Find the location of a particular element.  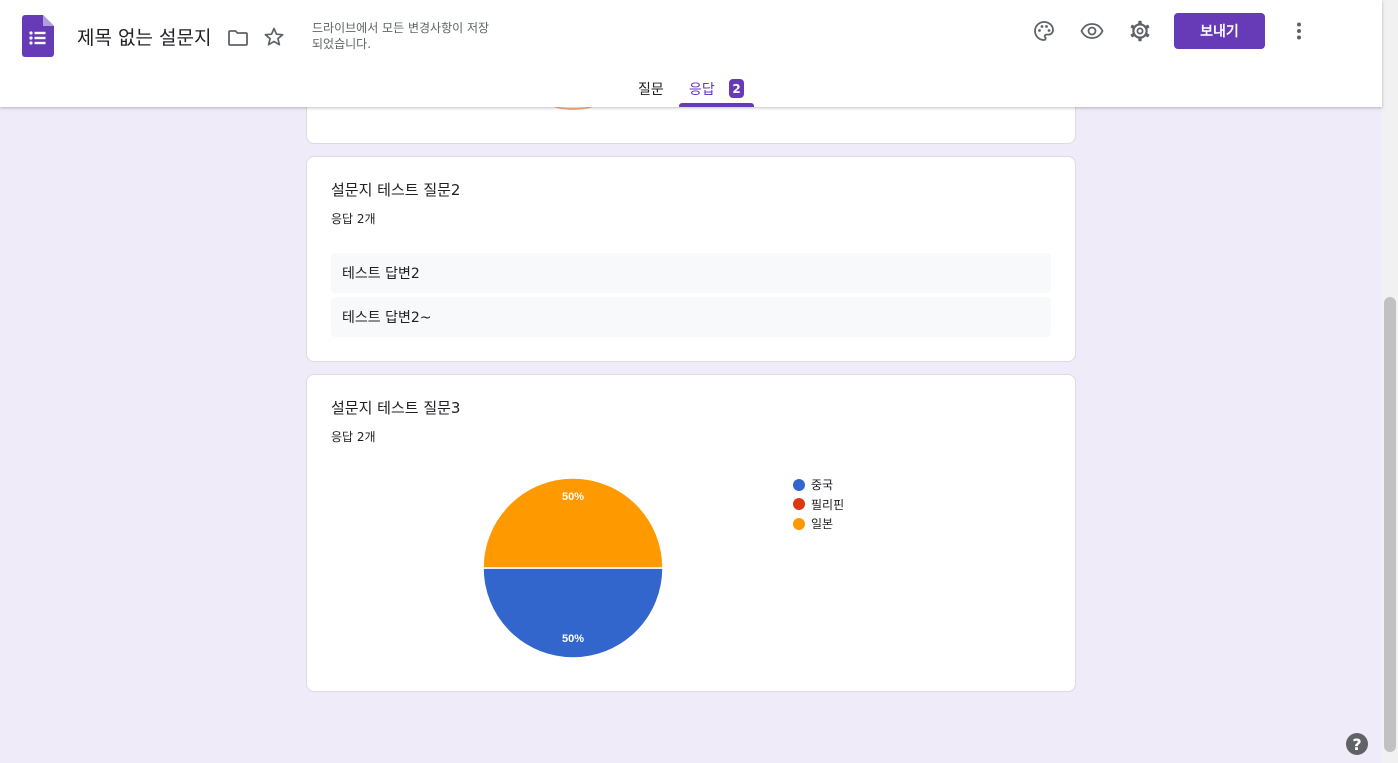

tab-questions: 질문 is located at coordinates (651, 89).